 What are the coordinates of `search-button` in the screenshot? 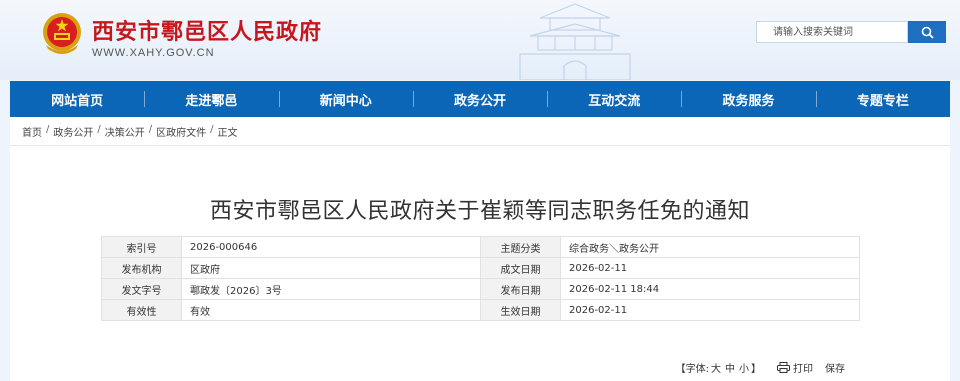 It's located at (927, 32).